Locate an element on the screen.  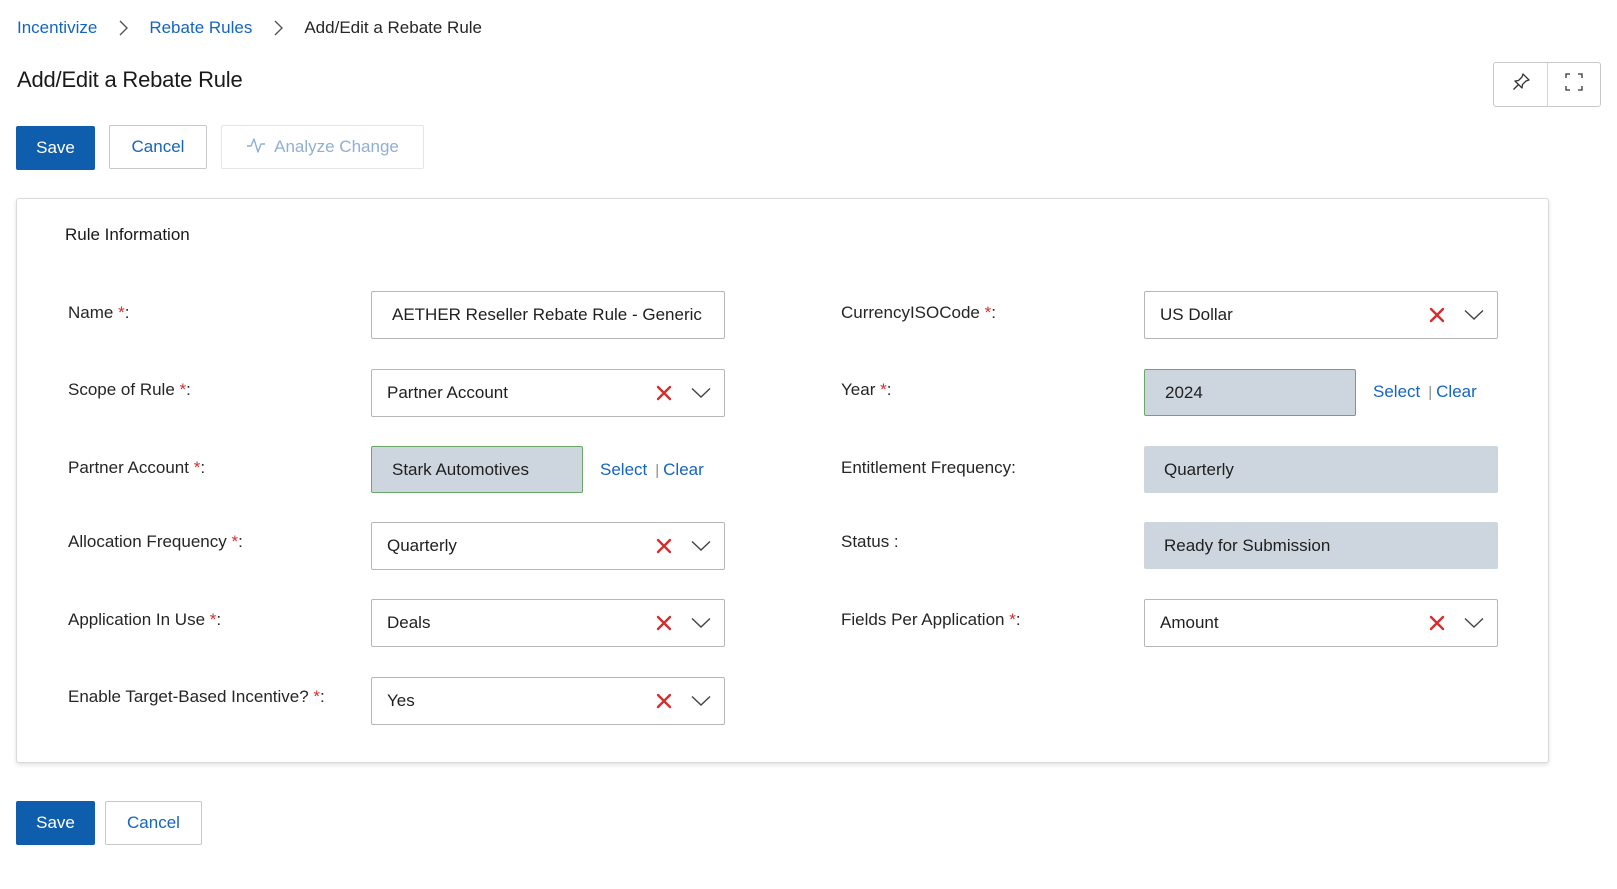
name-input: AETHER Reseller Rebate Rule - Generic is located at coordinates (548, 315).